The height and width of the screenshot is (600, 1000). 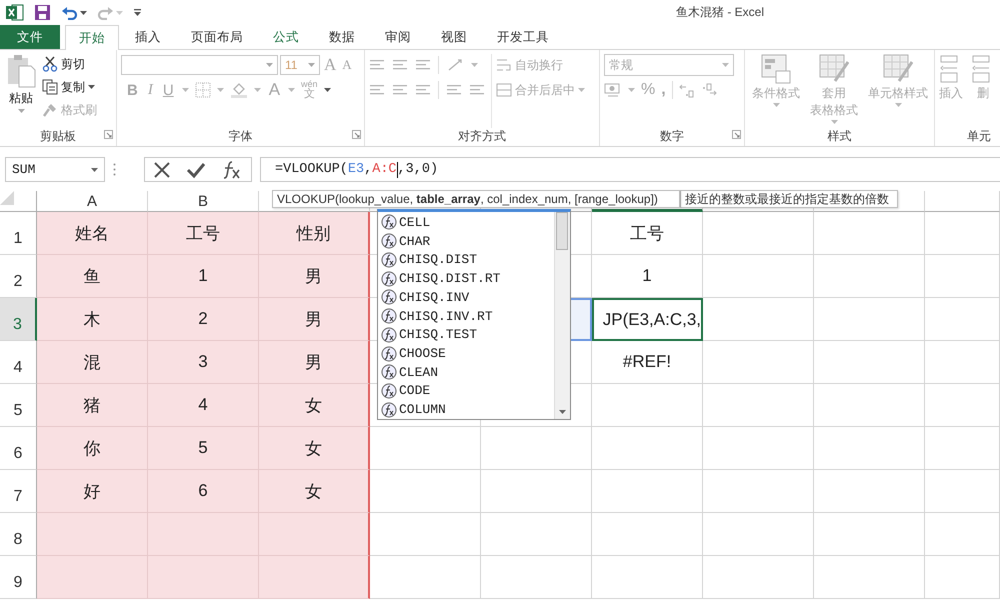 I want to click on clipboard-icon, so click(x=21, y=71).